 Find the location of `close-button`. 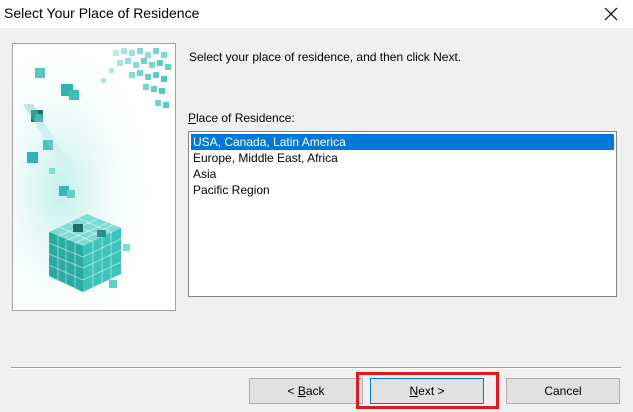

close-button is located at coordinates (611, 14).